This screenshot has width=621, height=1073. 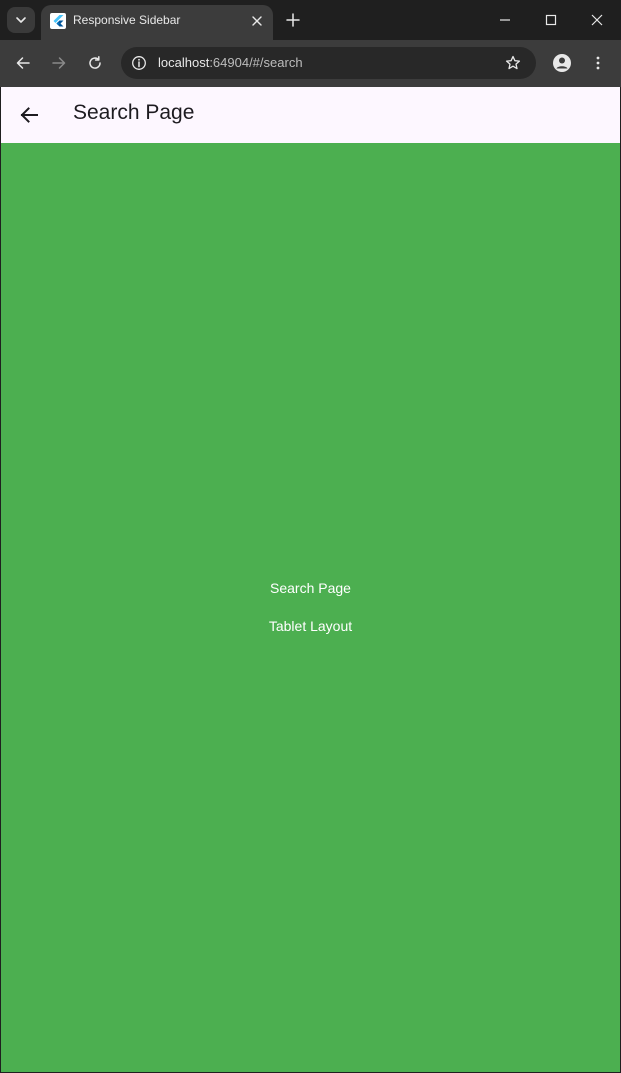 I want to click on chevron-down-icon, so click(x=21, y=20).